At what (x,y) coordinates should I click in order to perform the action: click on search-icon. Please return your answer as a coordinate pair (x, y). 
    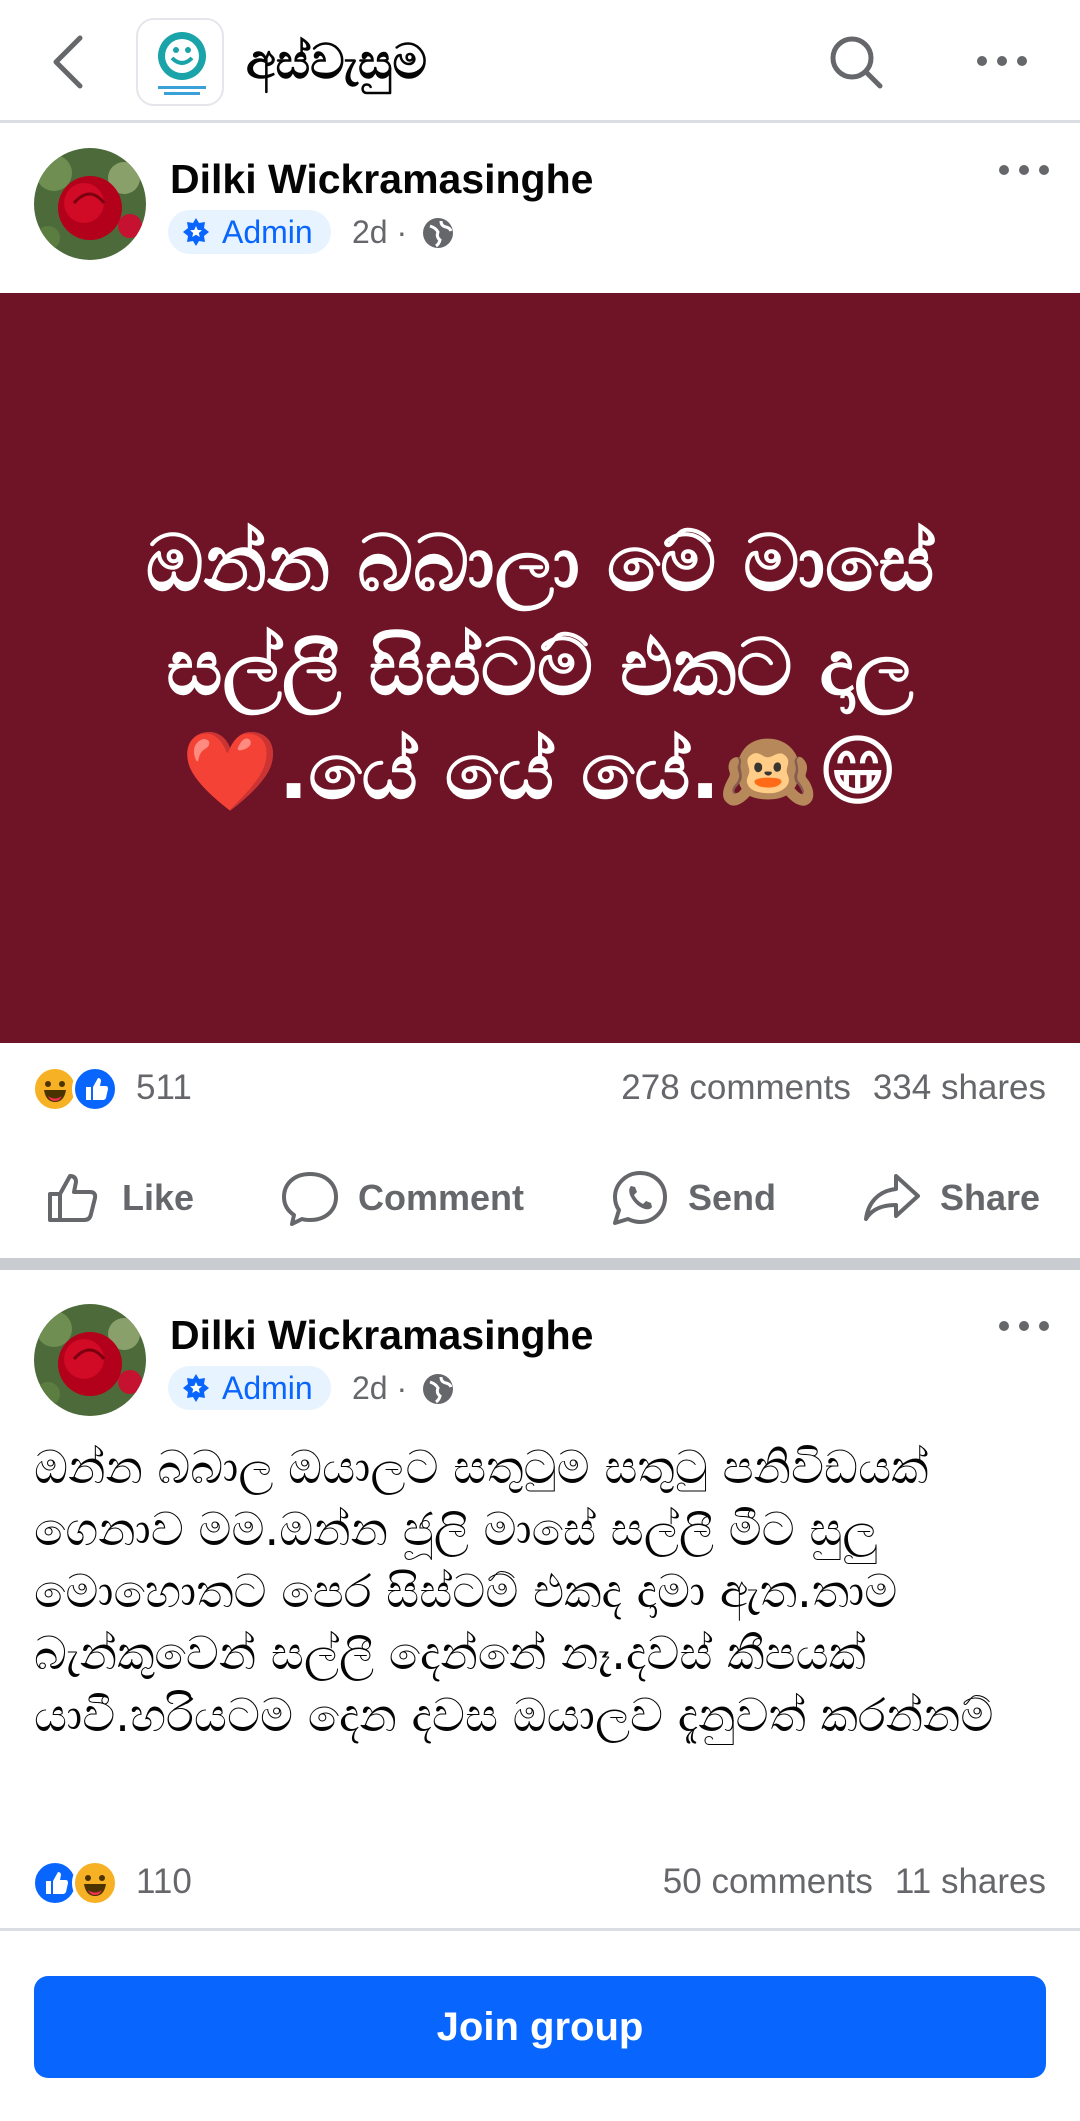
    Looking at the image, I should click on (856, 62).